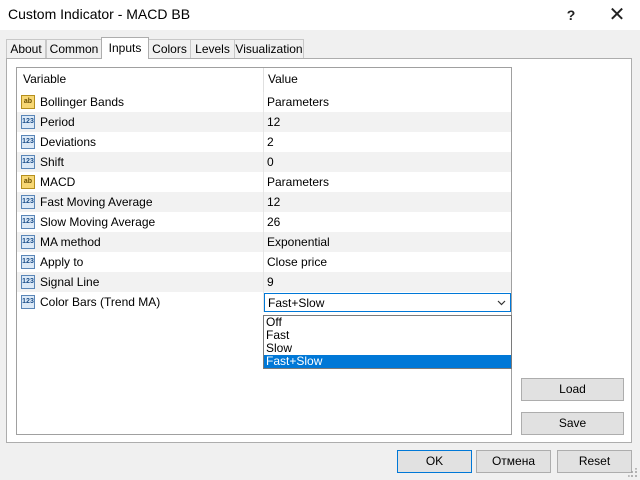 The width and height of the screenshot is (640, 480). Describe the element at coordinates (169, 48) in the screenshot. I see `tab-colors: Colors` at that location.